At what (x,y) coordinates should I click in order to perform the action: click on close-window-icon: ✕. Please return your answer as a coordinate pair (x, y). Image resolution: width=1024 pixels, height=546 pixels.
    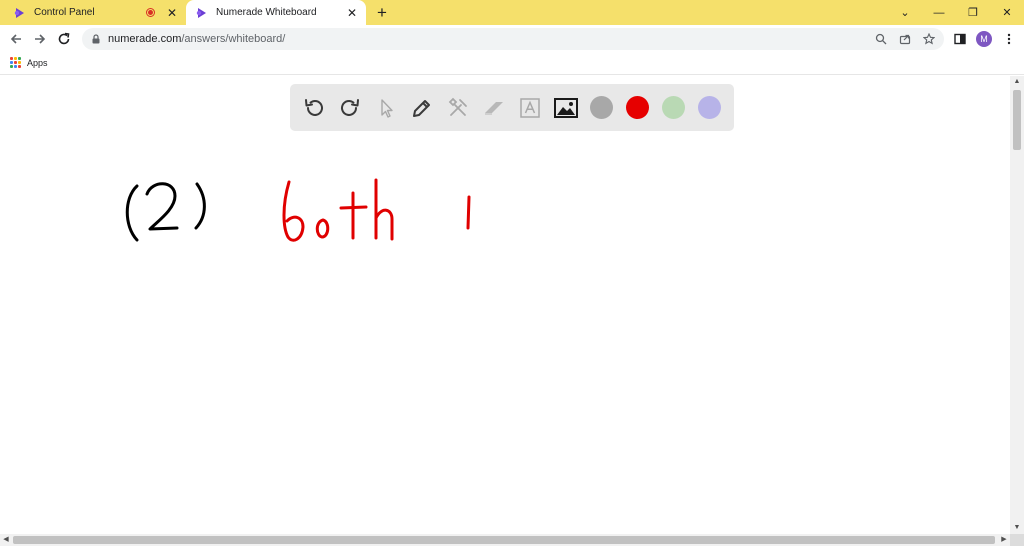
    Looking at the image, I should click on (1007, 12).